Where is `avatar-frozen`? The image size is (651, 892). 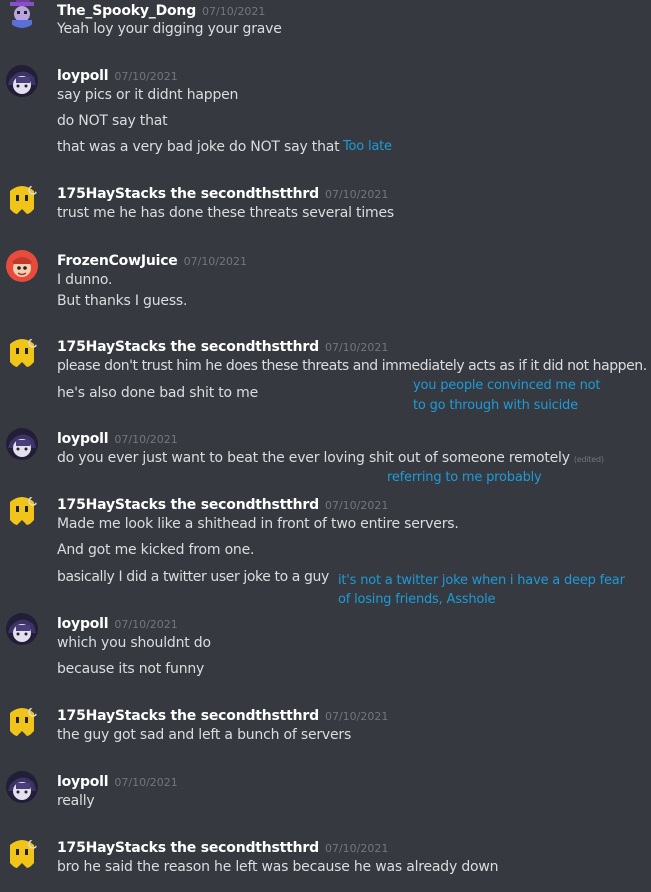 avatar-frozen is located at coordinates (22, 266).